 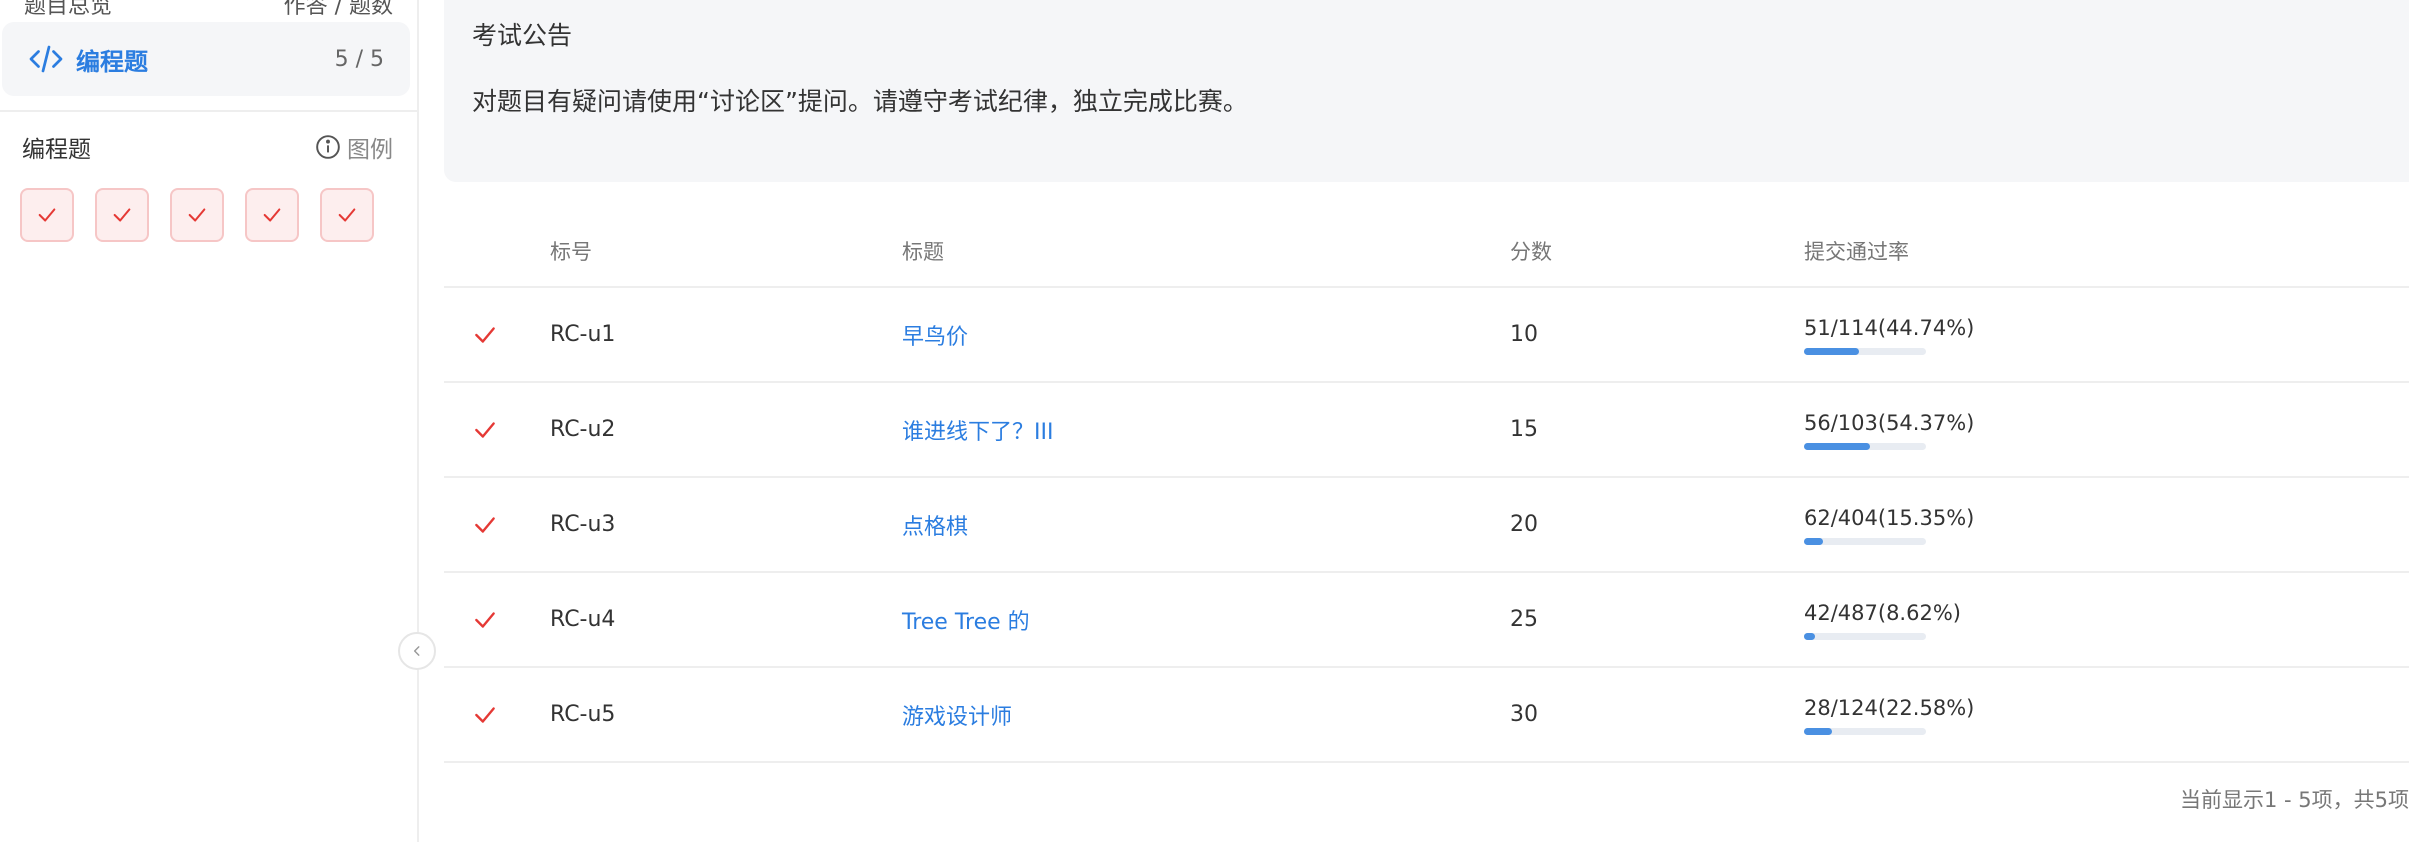 What do you see at coordinates (1524, 429) in the screenshot?
I see `problem-score: 15` at bounding box center [1524, 429].